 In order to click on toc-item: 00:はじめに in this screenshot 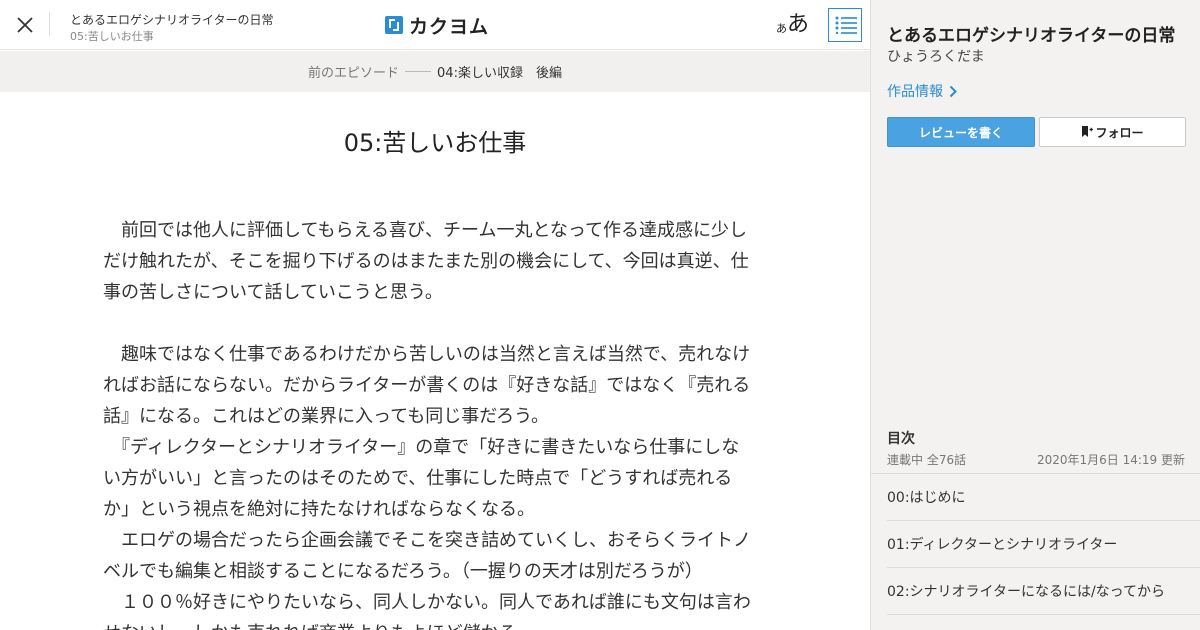, I will do `click(1043, 497)`.